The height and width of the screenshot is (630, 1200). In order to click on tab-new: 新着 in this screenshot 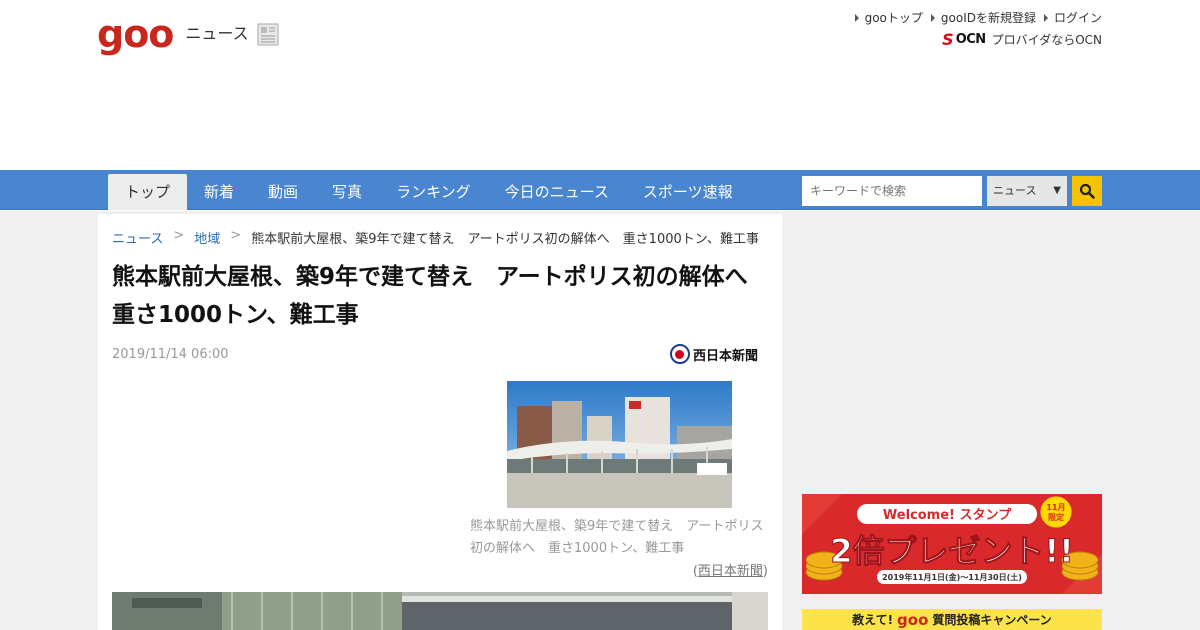, I will do `click(219, 192)`.